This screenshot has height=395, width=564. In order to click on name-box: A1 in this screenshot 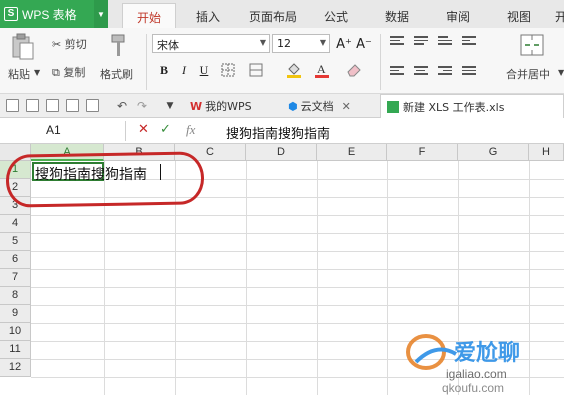, I will do `click(63, 131)`.